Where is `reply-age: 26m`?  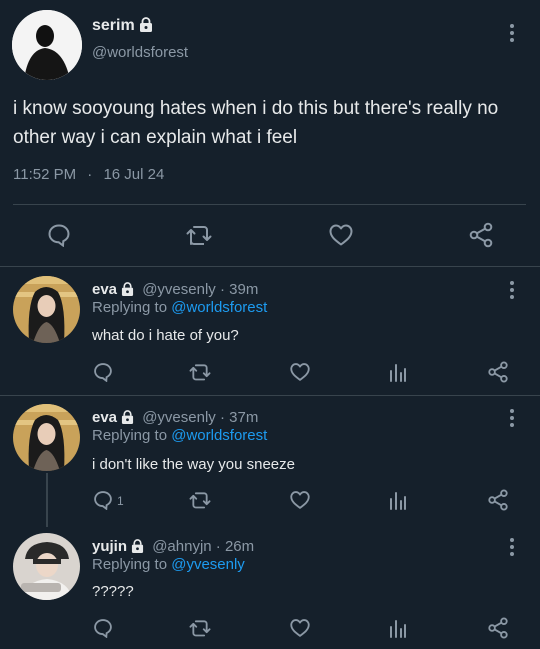
reply-age: 26m is located at coordinates (239, 546).